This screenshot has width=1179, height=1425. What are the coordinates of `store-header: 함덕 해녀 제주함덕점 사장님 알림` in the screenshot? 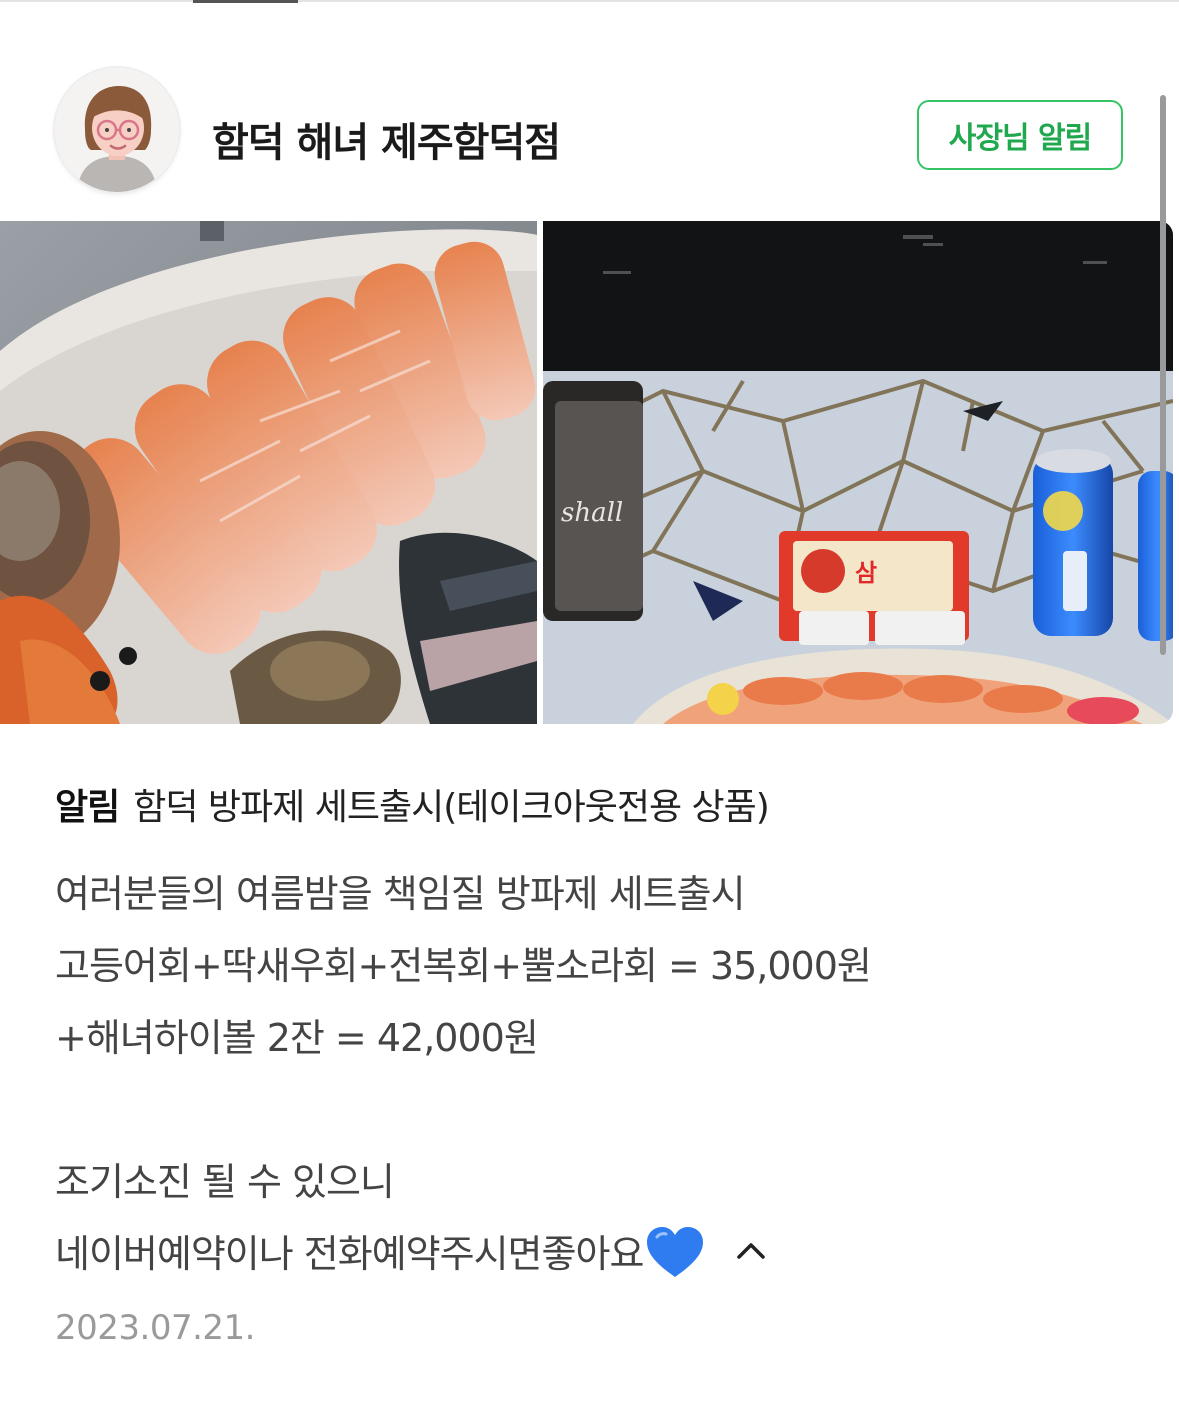 It's located at (590, 130).